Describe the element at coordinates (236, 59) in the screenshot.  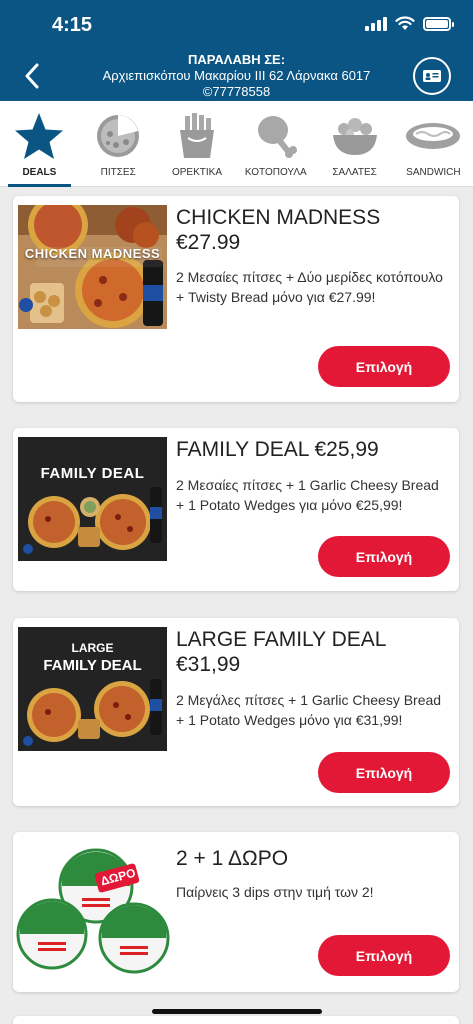
I see `pickup-title: ΠΑΡΑΛΑΒΗ ΣΕ:` at that location.